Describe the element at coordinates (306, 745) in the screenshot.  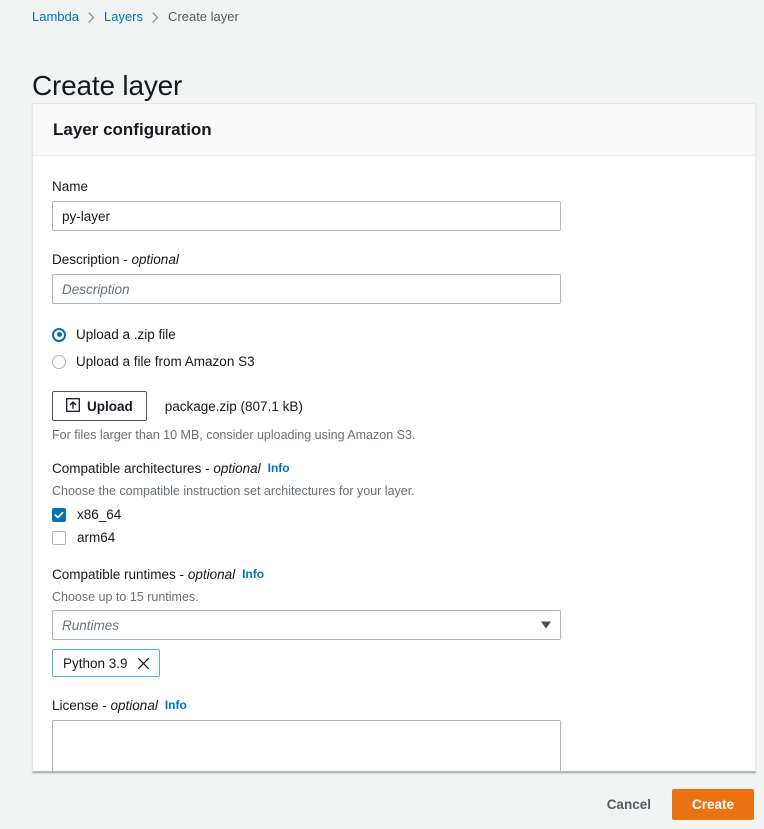
I see `license-textarea` at that location.